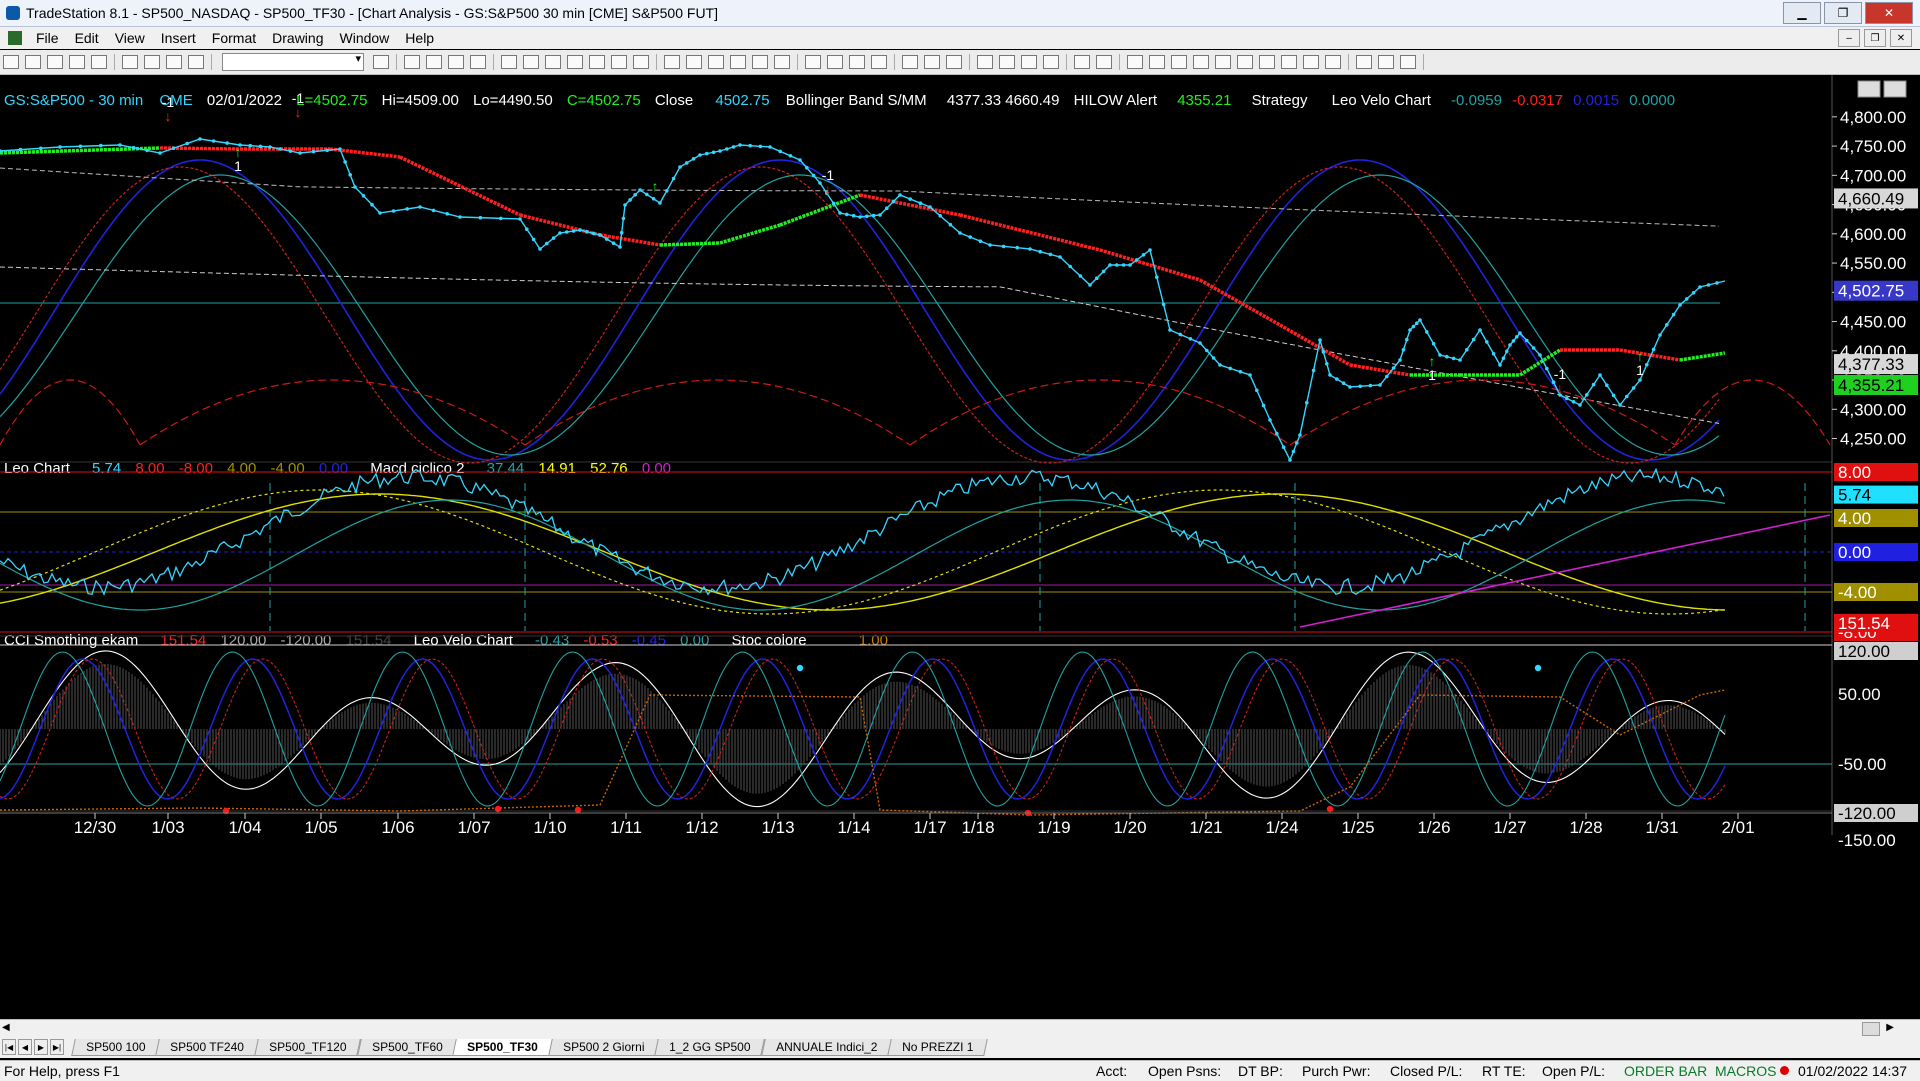  What do you see at coordinates (1802, 13) in the screenshot?
I see `minimize-icon: ▁` at bounding box center [1802, 13].